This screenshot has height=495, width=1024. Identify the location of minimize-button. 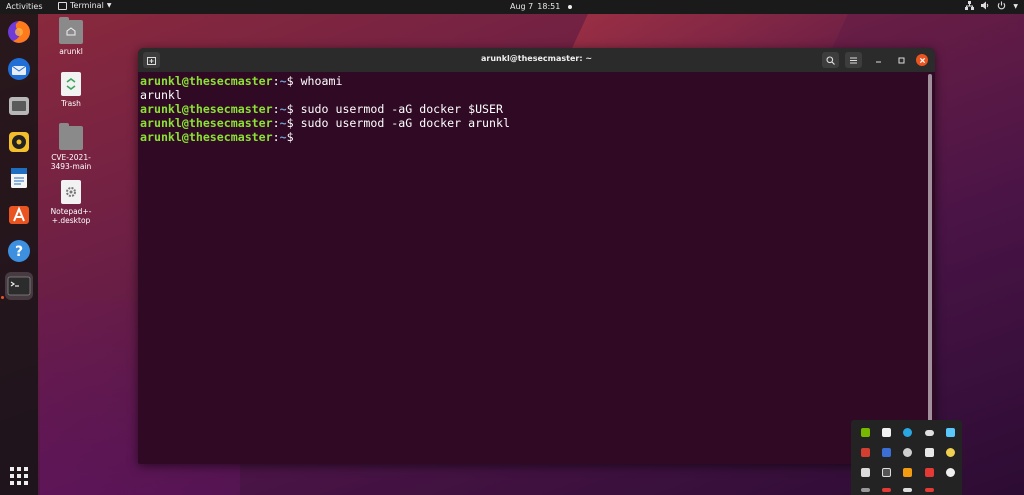
(878, 60).